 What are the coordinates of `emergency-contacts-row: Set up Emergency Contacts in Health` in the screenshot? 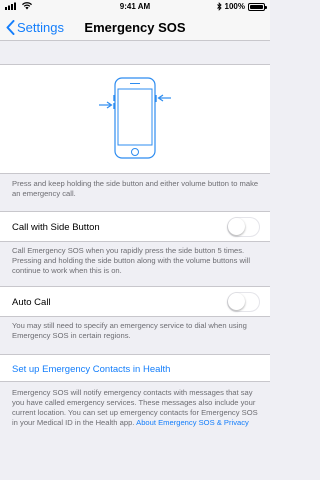 It's located at (135, 368).